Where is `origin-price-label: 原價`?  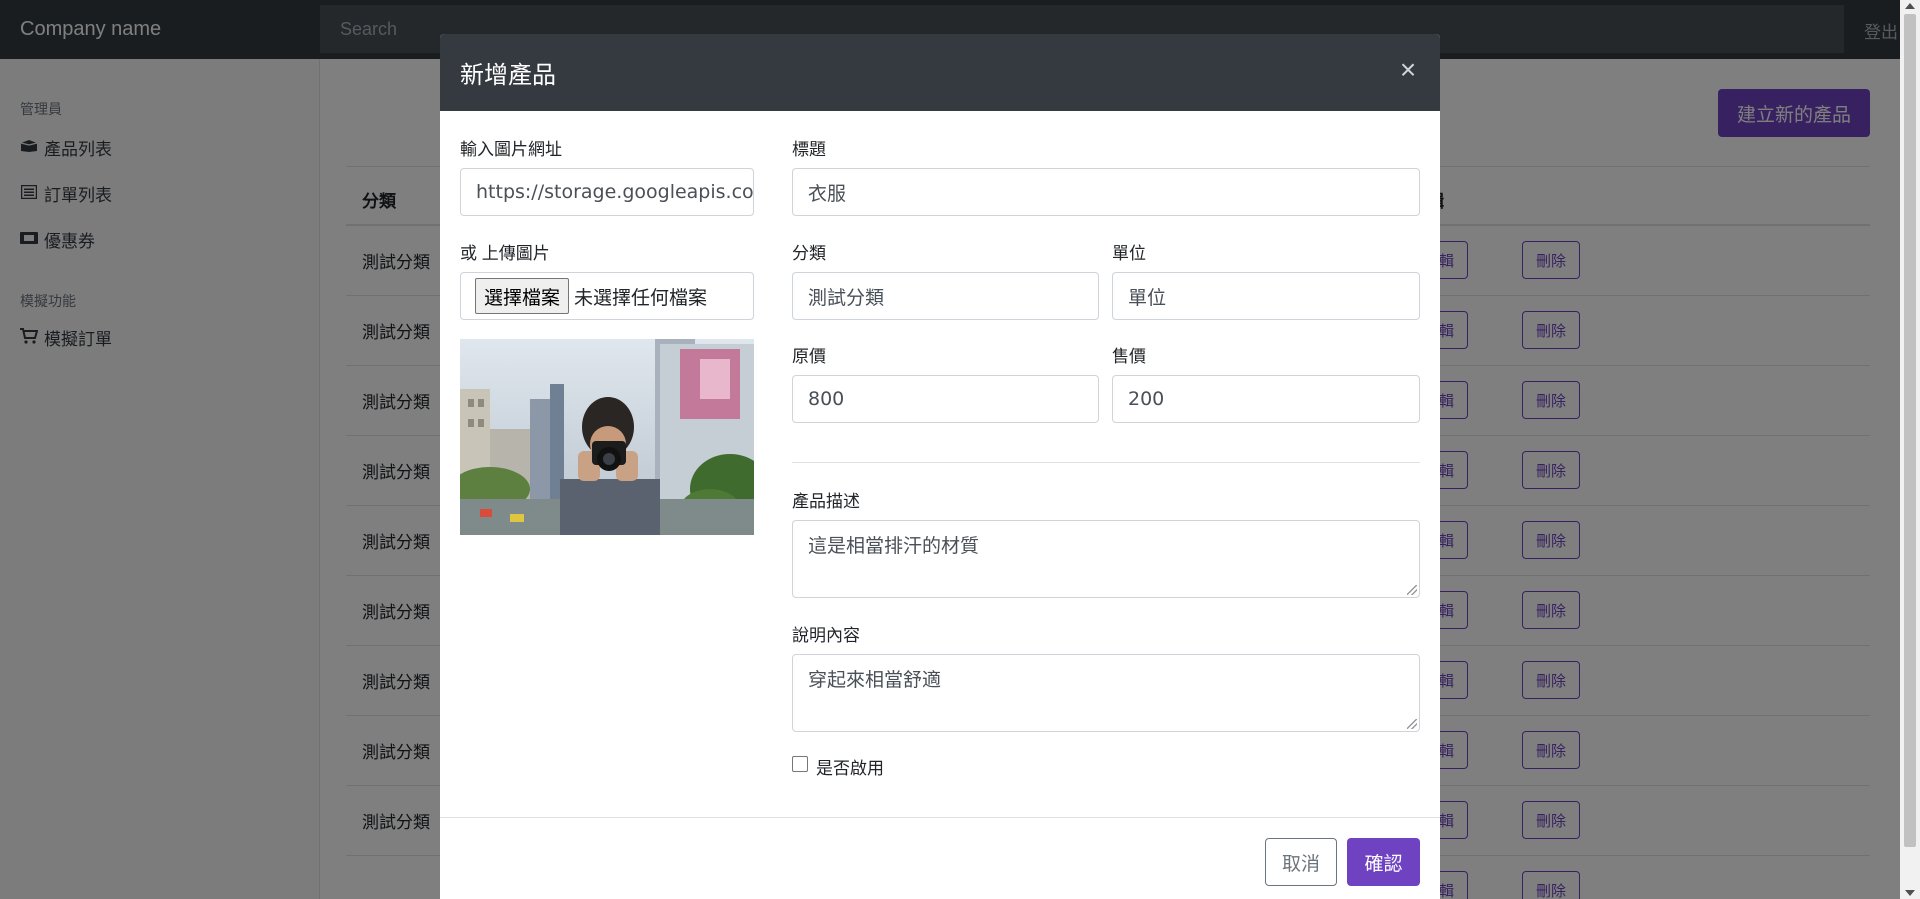 origin-price-label: 原價 is located at coordinates (809, 356).